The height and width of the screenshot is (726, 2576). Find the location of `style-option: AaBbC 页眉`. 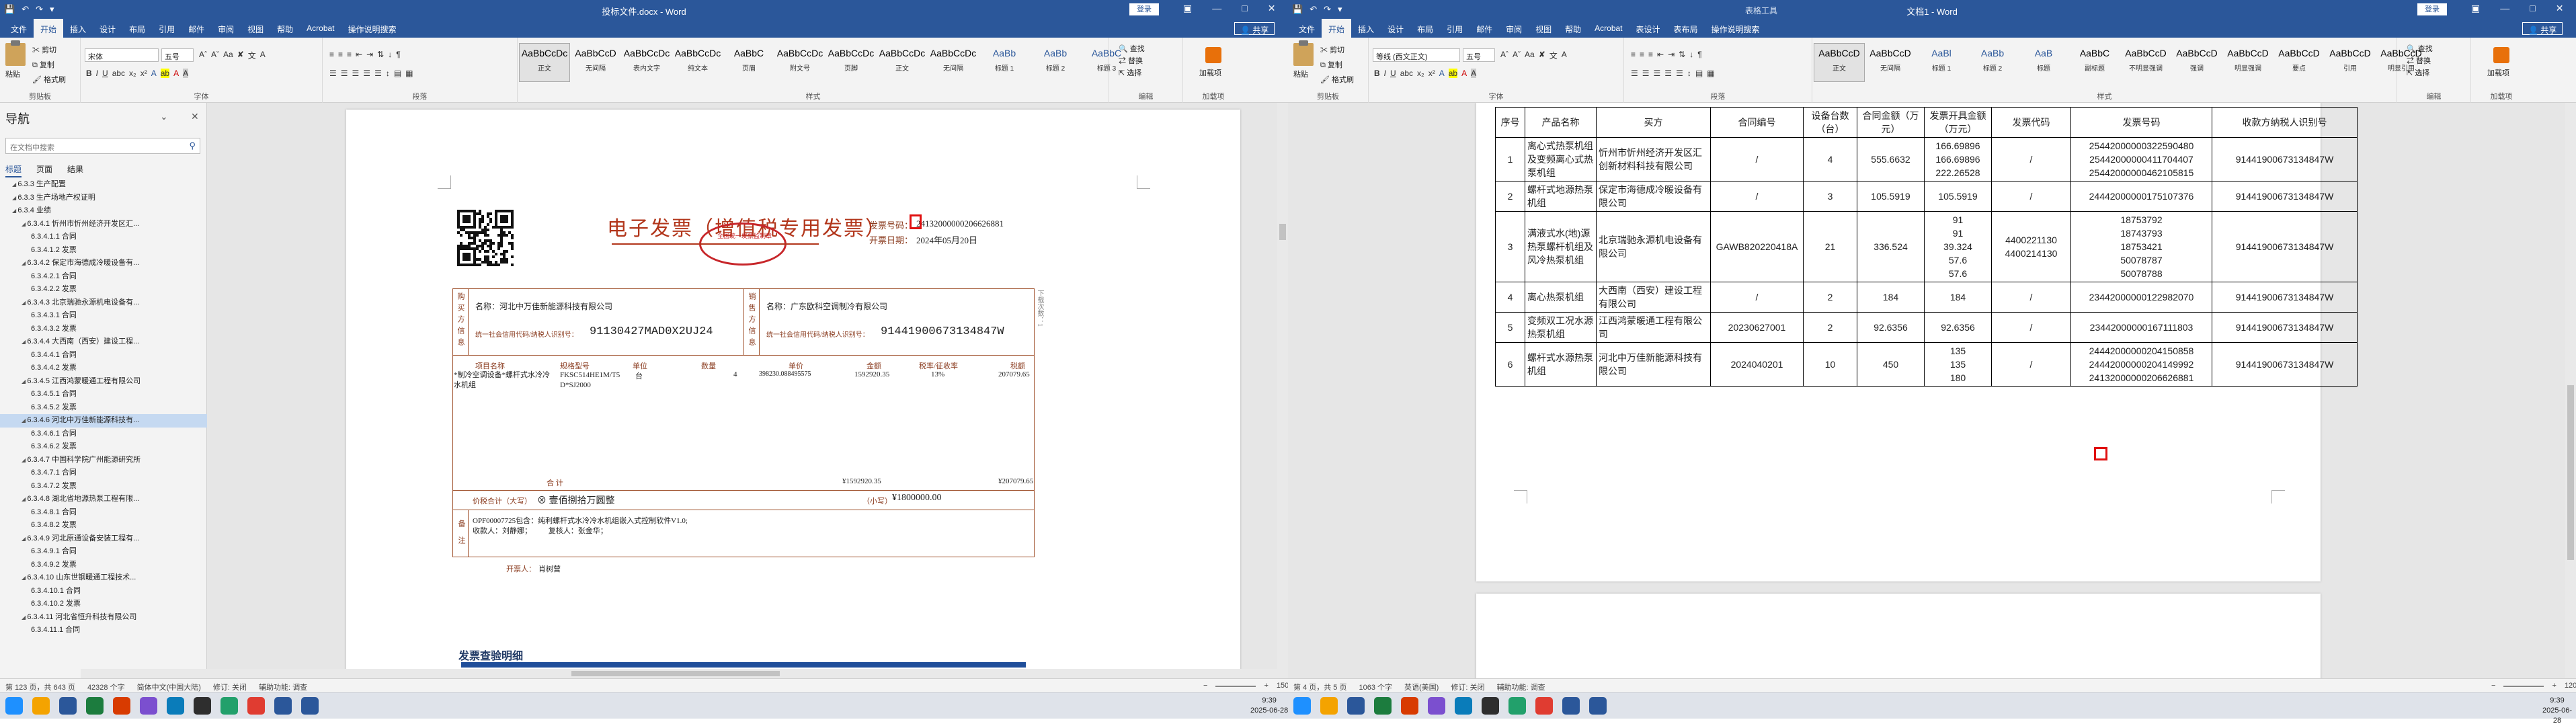

style-option: AaBbC 页眉 is located at coordinates (748, 62).